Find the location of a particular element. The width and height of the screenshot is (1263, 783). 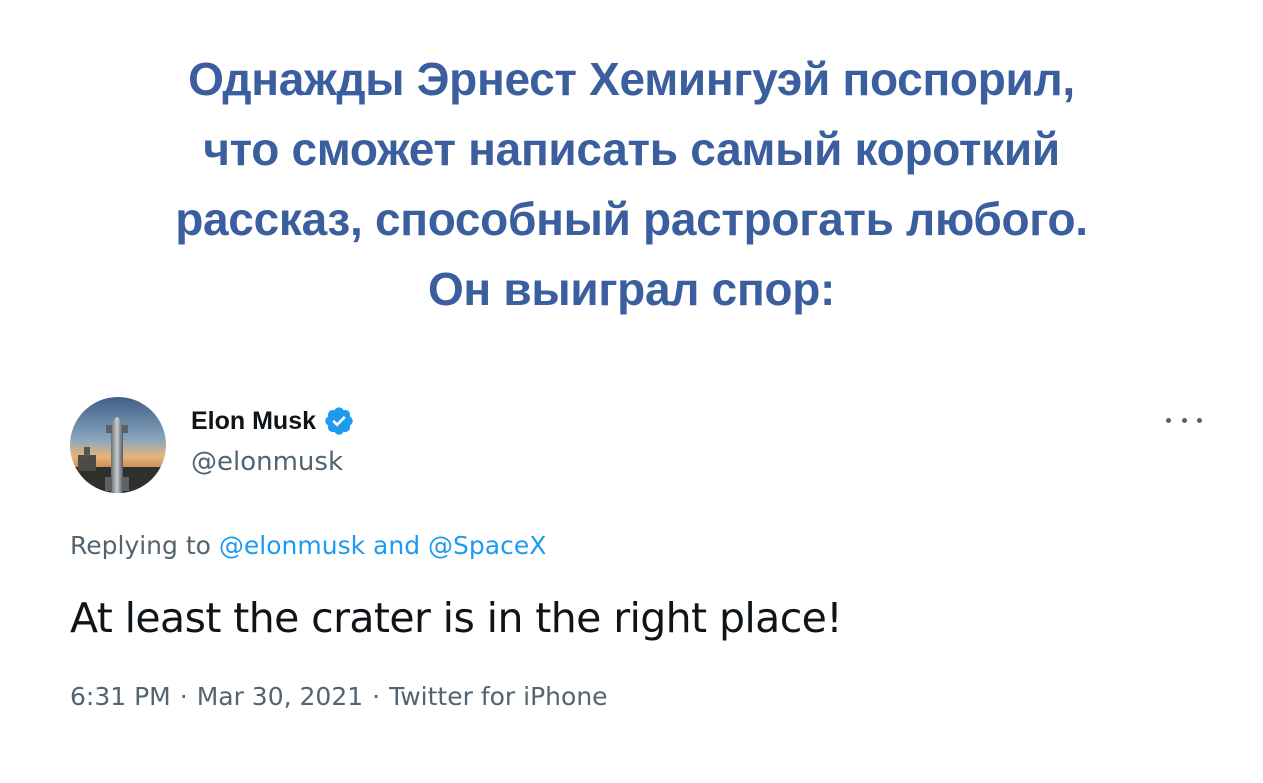

tweet-meta: 6:31 PM · Mar 30, 2021 · Twitter for iPhone is located at coordinates (339, 696).